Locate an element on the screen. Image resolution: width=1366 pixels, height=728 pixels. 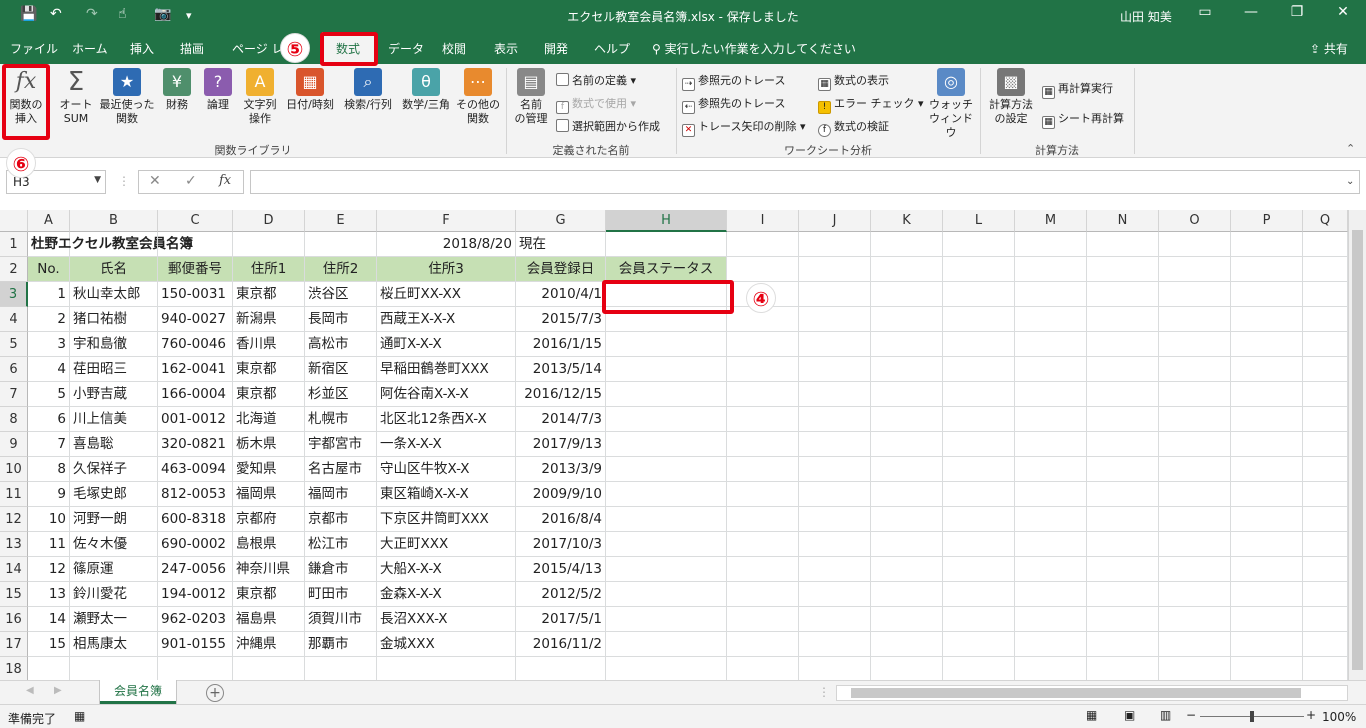
row-header-12: 12 is located at coordinates (14, 519).